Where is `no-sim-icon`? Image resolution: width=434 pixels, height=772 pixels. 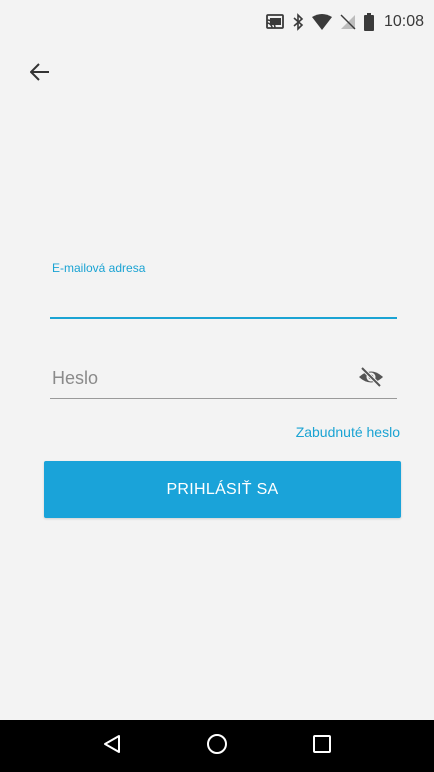 no-sim-icon is located at coordinates (348, 22).